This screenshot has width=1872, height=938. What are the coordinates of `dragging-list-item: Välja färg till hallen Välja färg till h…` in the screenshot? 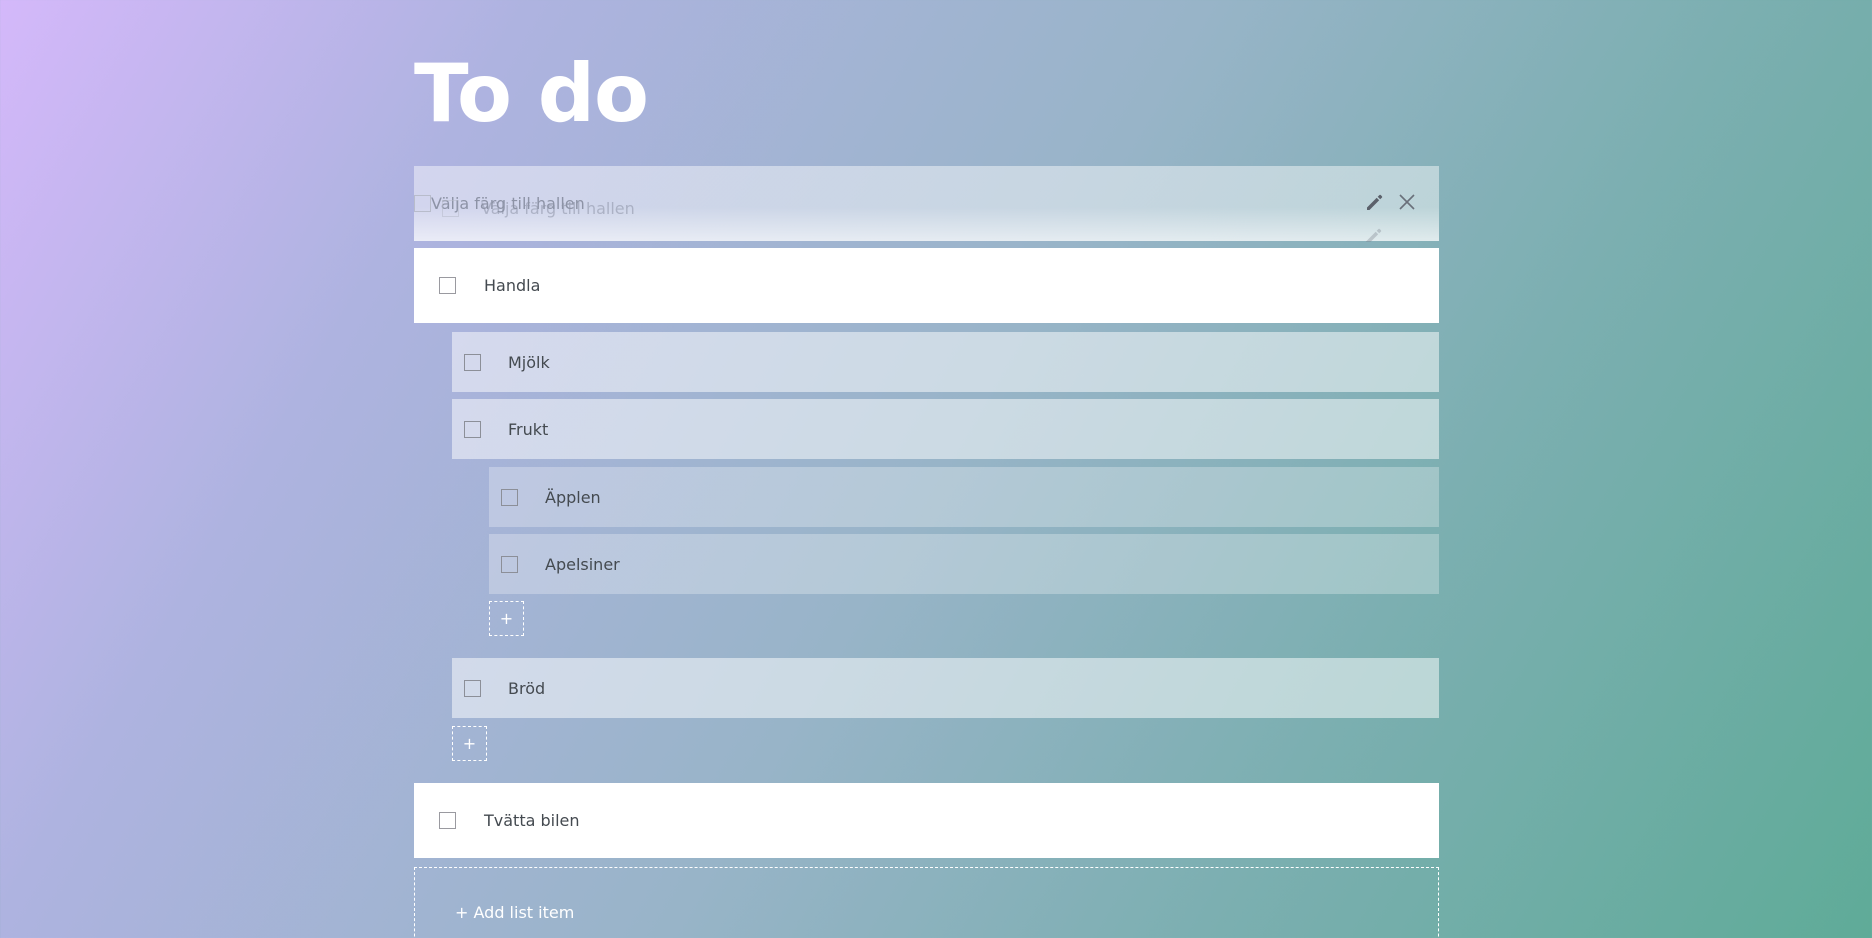 It's located at (926, 204).